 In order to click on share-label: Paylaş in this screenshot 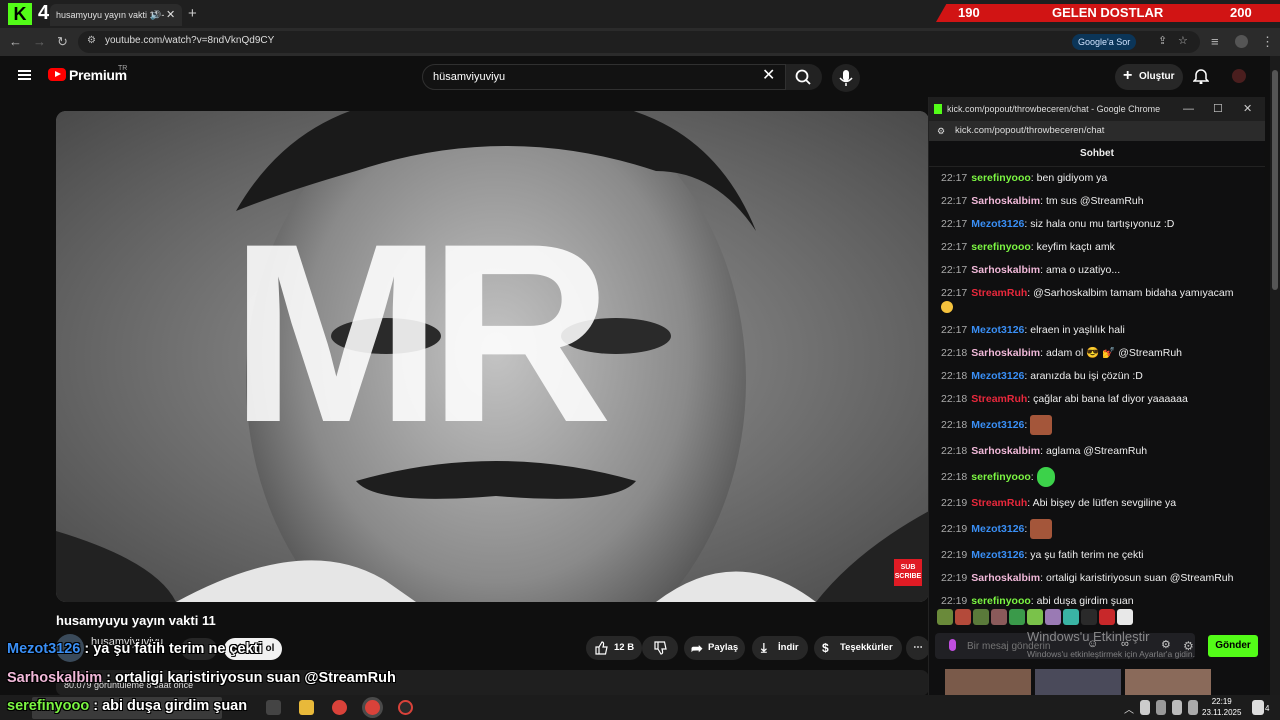, I will do `click(723, 647)`.